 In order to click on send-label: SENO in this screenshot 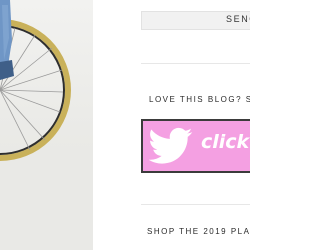, I will do `click(238, 19)`.